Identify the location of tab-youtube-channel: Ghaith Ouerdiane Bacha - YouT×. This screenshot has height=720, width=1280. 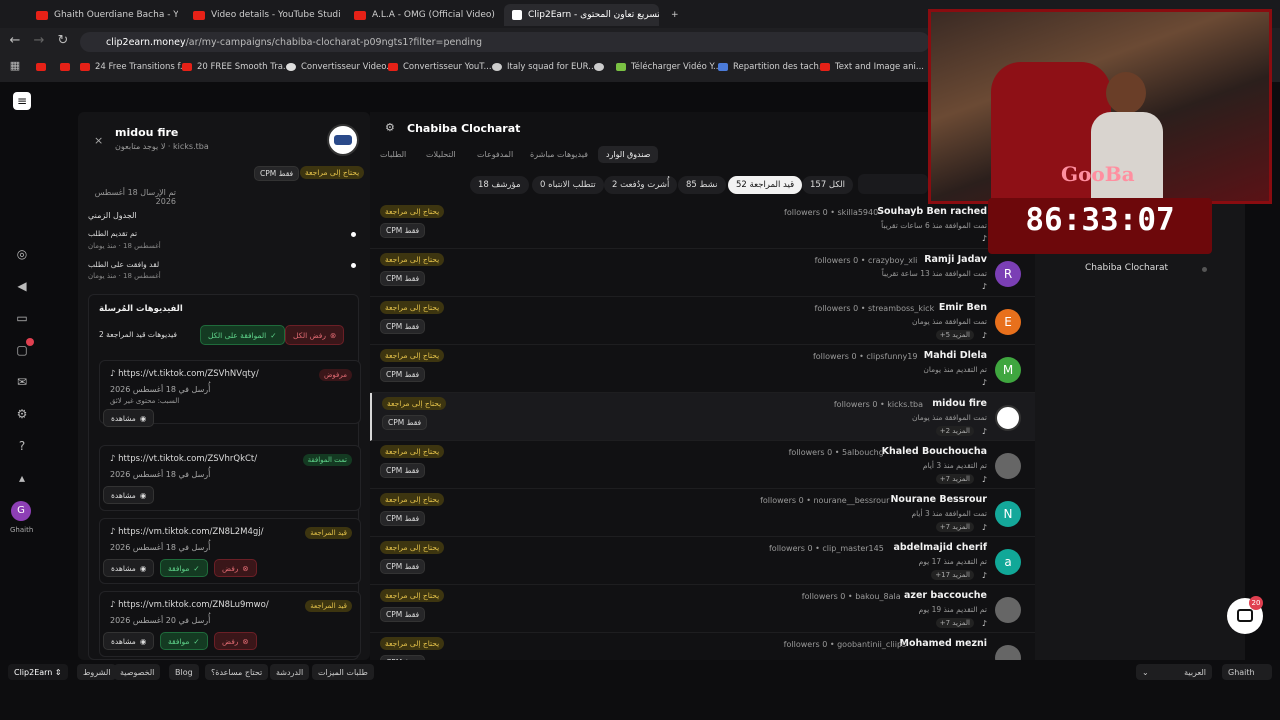
(103, 15).